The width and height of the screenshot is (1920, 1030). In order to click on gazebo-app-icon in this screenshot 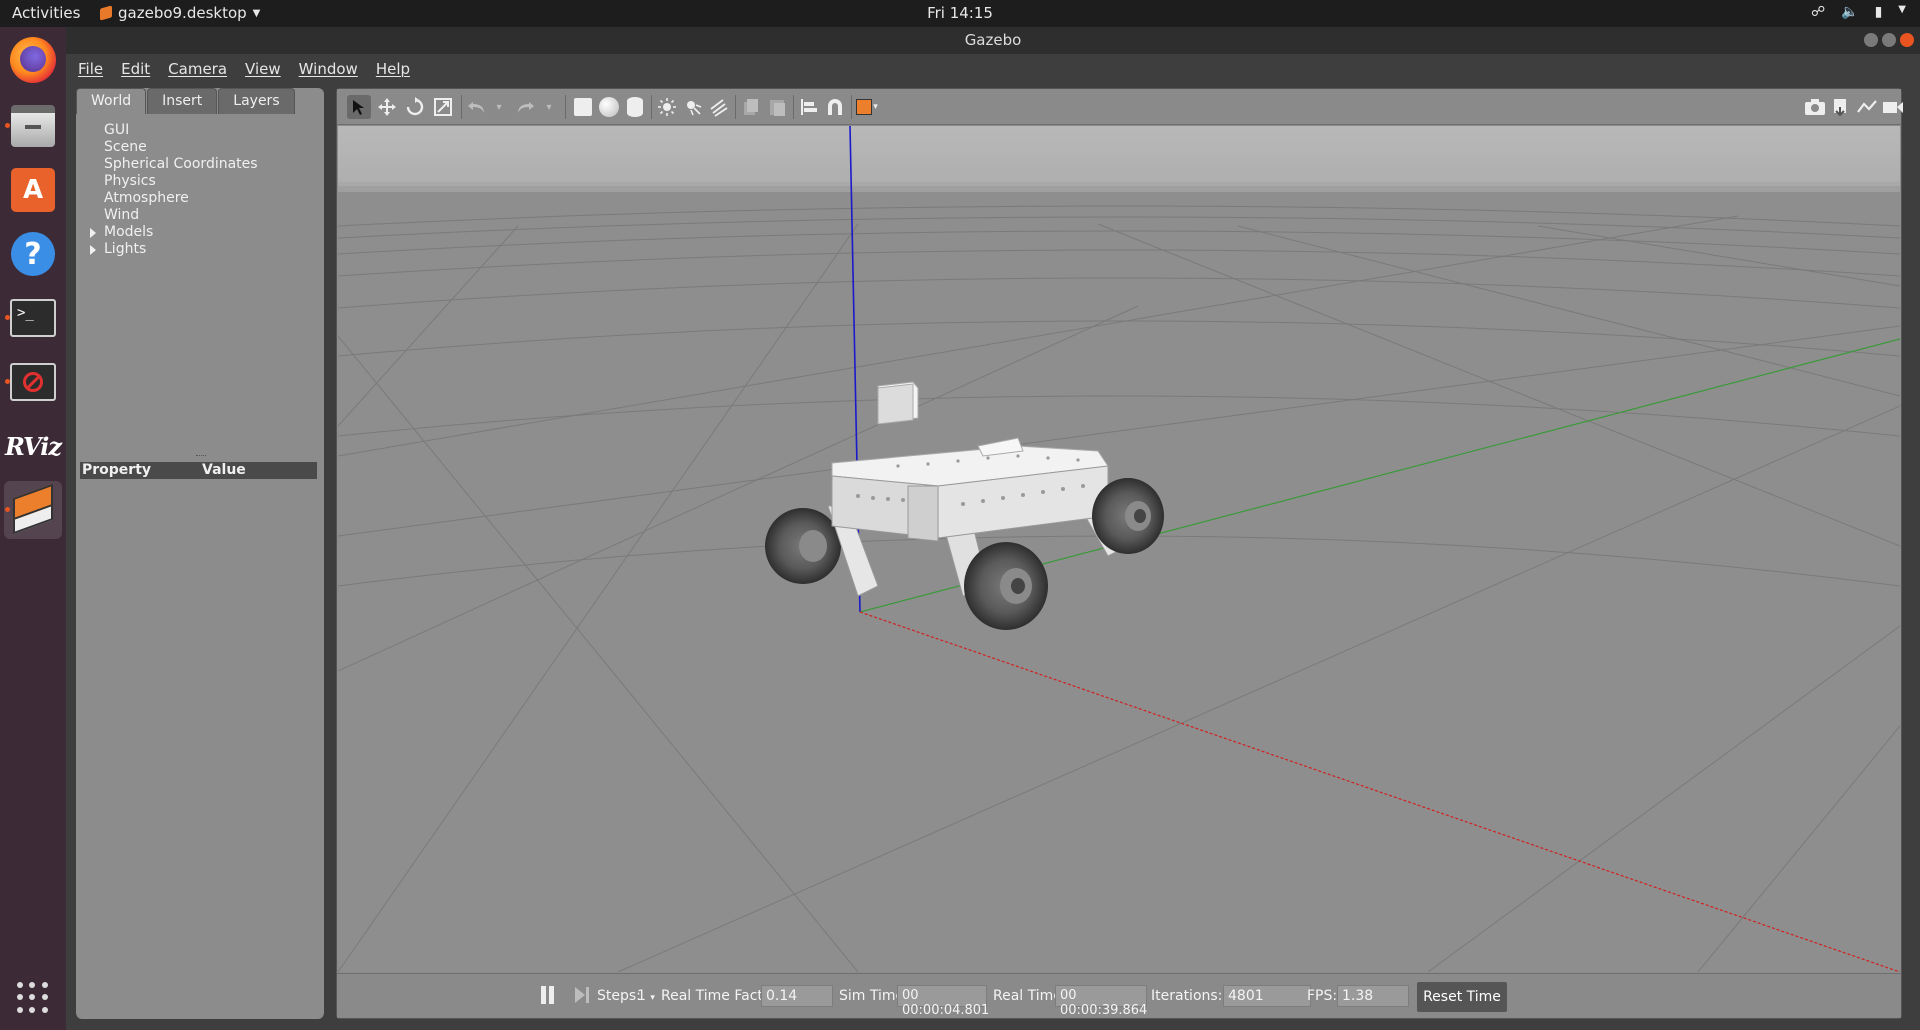, I will do `click(106, 13)`.